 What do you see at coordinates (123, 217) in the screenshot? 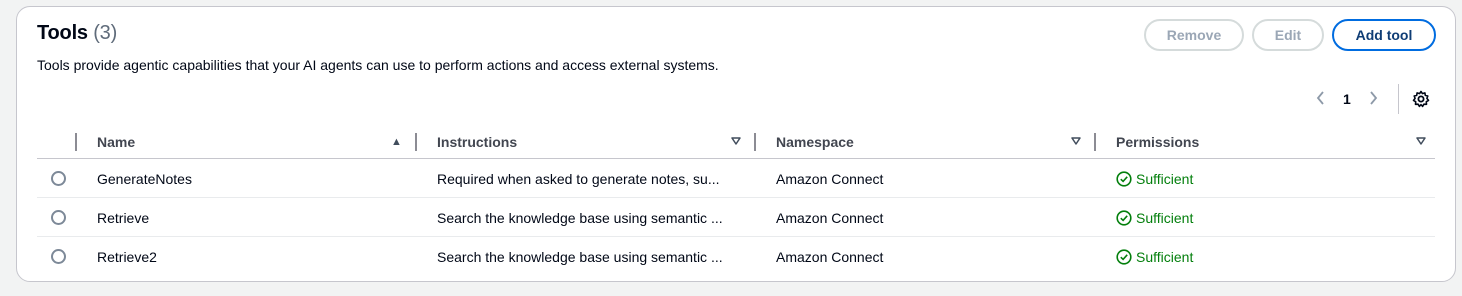
I see `tool-name: Retrieve` at bounding box center [123, 217].